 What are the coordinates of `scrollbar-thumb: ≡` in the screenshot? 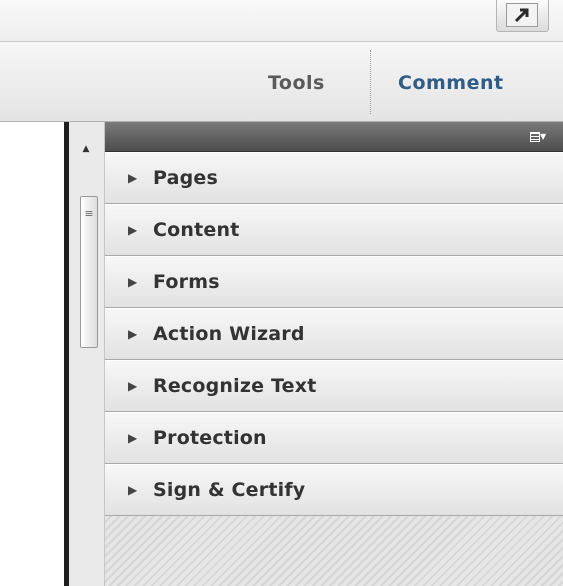 It's located at (89, 272).